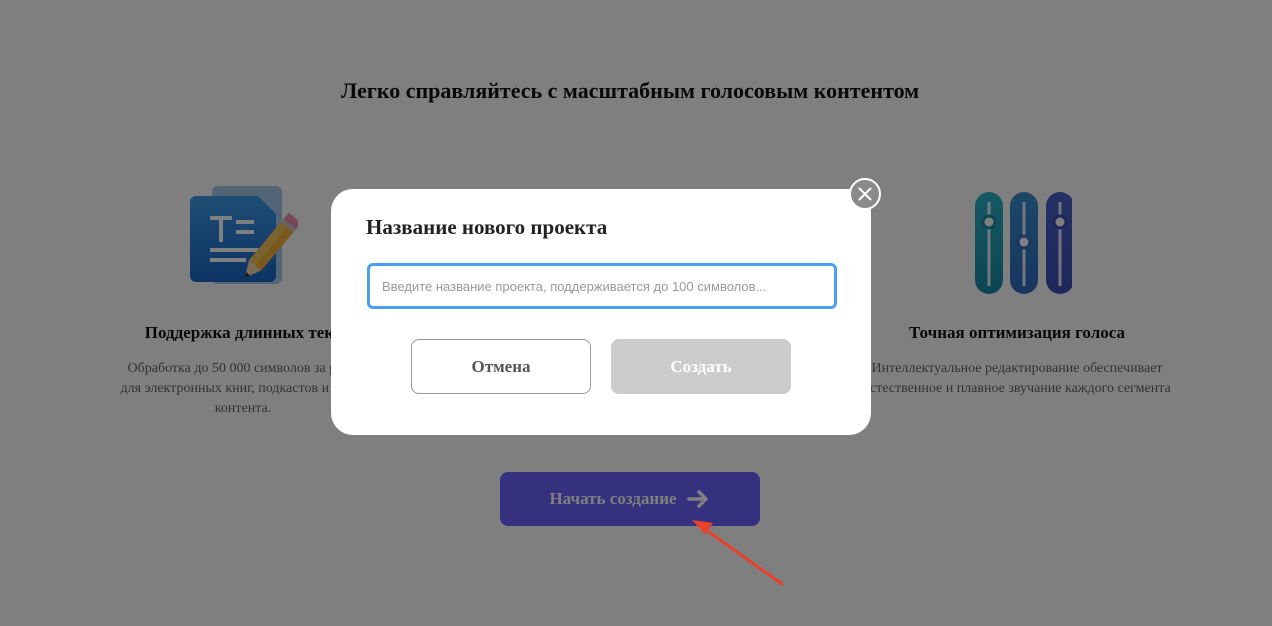 This screenshot has width=1272, height=626. I want to click on modal-title: Название нового проекта, so click(487, 227).